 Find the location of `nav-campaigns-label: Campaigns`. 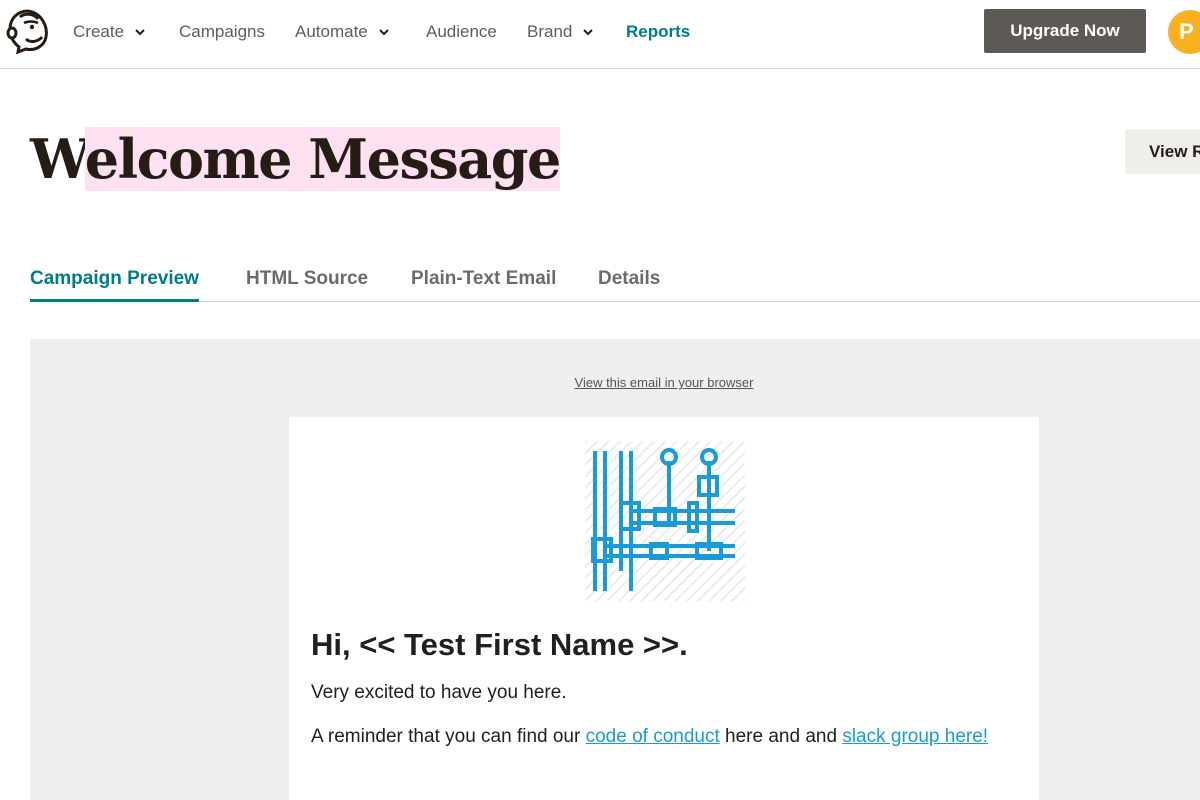

nav-campaigns-label: Campaigns is located at coordinates (222, 31).